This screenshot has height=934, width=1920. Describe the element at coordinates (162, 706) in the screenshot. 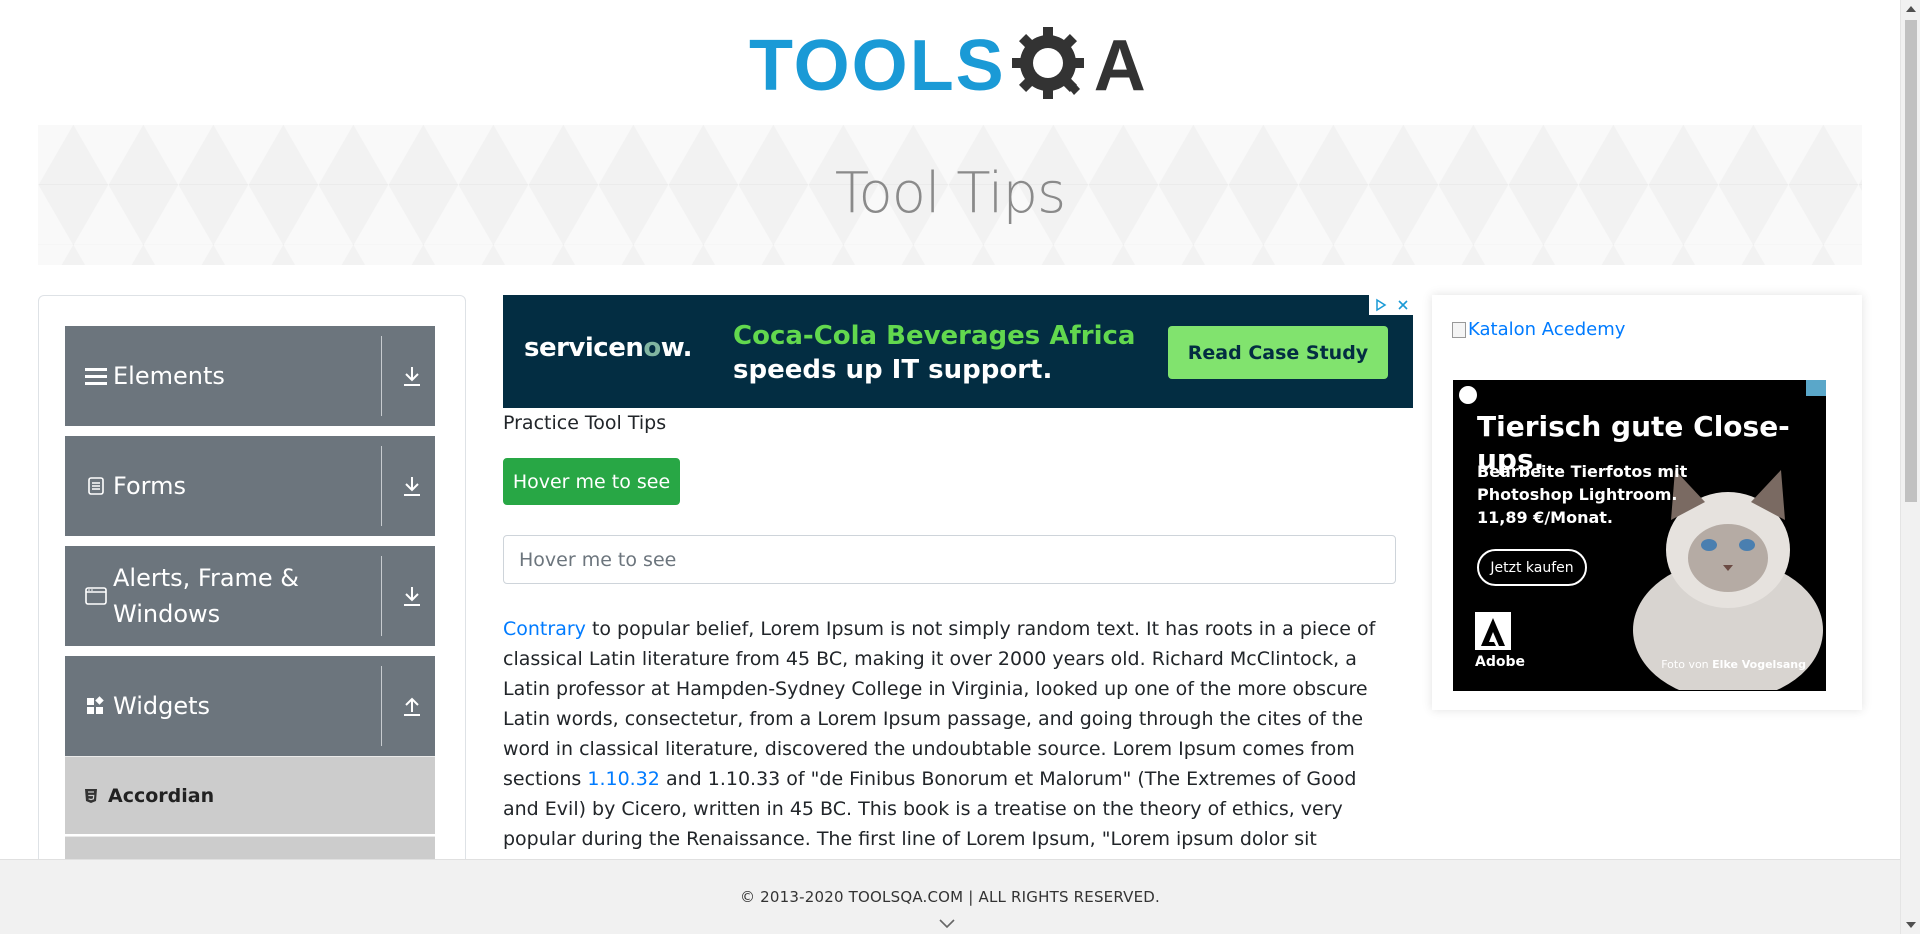

I see `sidebar-group-label: Widgets` at that location.